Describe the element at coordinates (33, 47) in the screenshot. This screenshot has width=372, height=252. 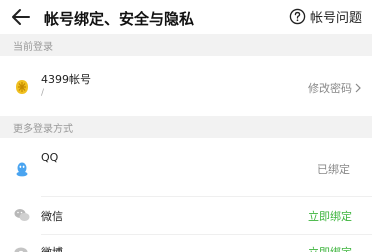
I see `section-label: 当前登录` at that location.